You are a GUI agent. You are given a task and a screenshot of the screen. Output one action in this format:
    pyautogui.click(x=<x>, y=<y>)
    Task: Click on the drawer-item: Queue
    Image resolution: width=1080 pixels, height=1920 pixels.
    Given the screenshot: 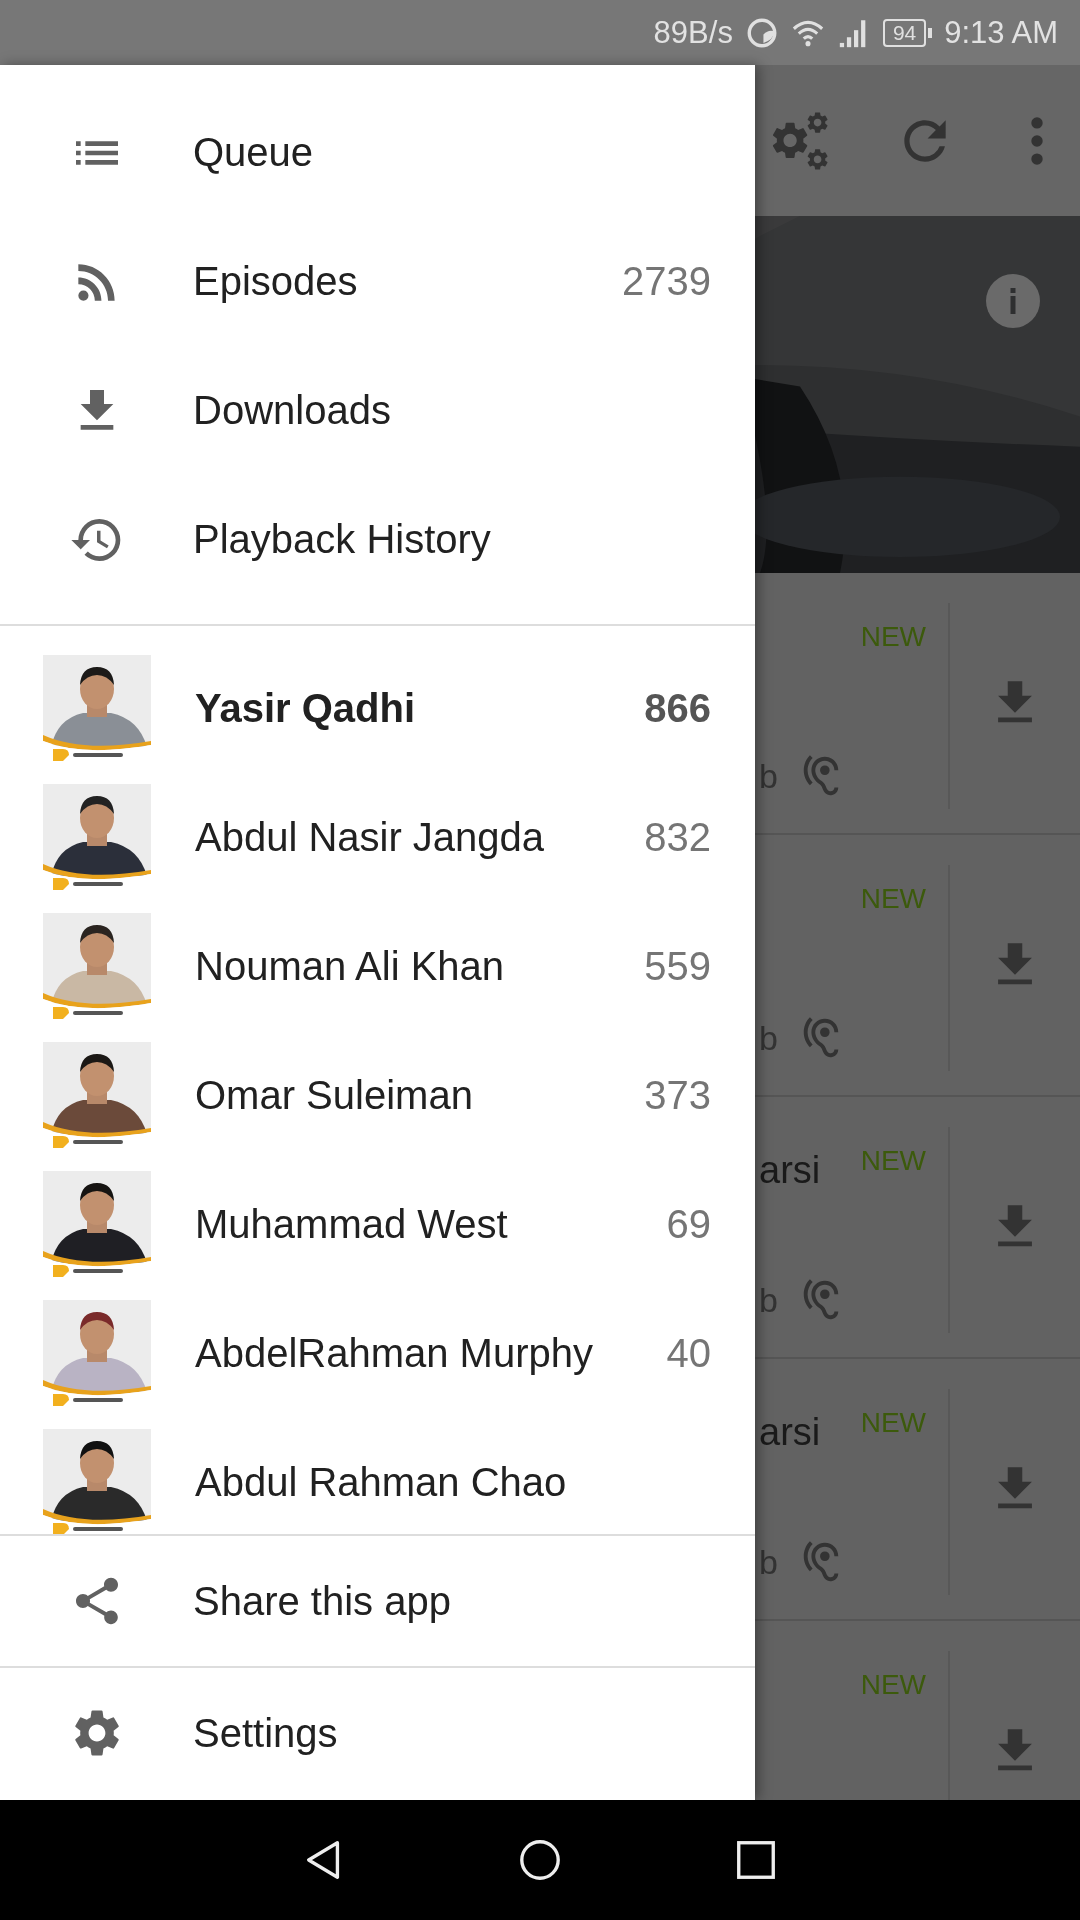 What is the action you would take?
    pyautogui.click(x=377, y=152)
    